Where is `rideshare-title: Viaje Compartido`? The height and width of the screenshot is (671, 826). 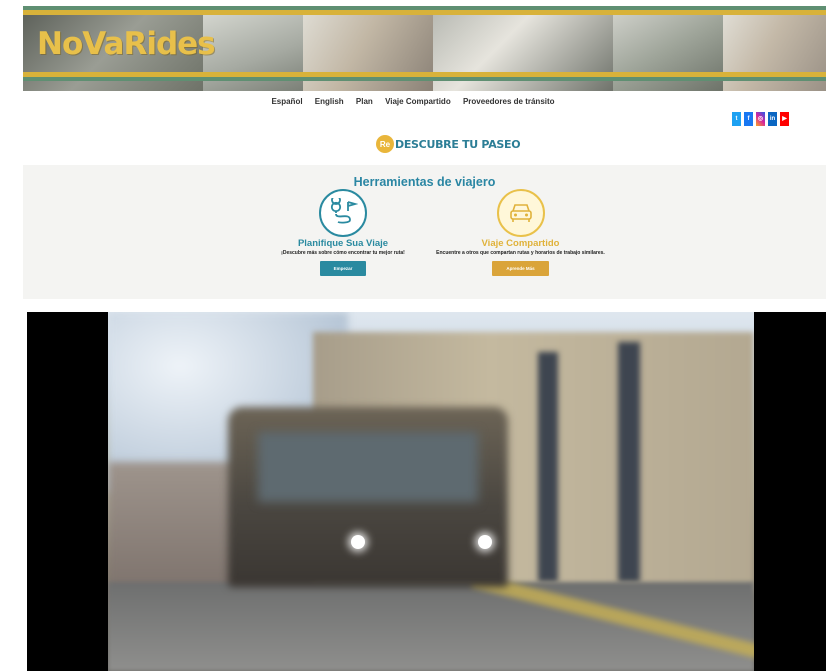
rideshare-title: Viaje Compartido is located at coordinates (520, 243).